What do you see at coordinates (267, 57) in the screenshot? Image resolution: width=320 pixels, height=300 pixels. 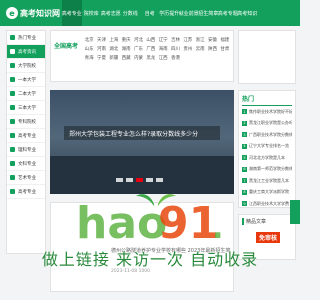 I see `ad-box` at bounding box center [267, 57].